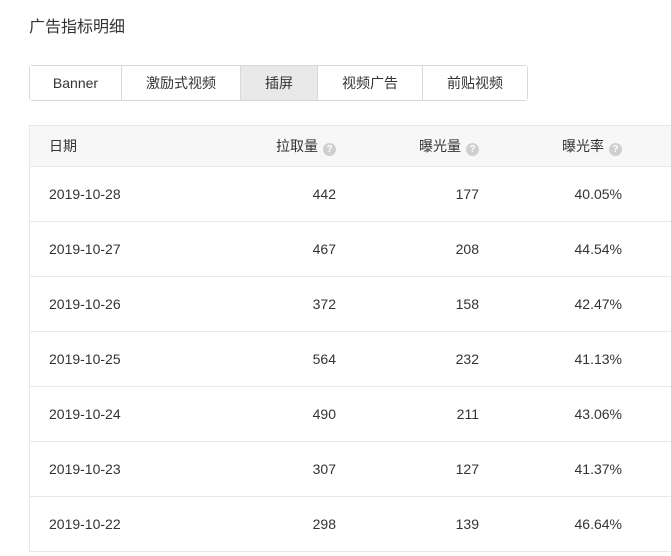 Image resolution: width=671 pixels, height=556 pixels. Describe the element at coordinates (63, 146) in the screenshot. I see `header-date: 日期` at that location.